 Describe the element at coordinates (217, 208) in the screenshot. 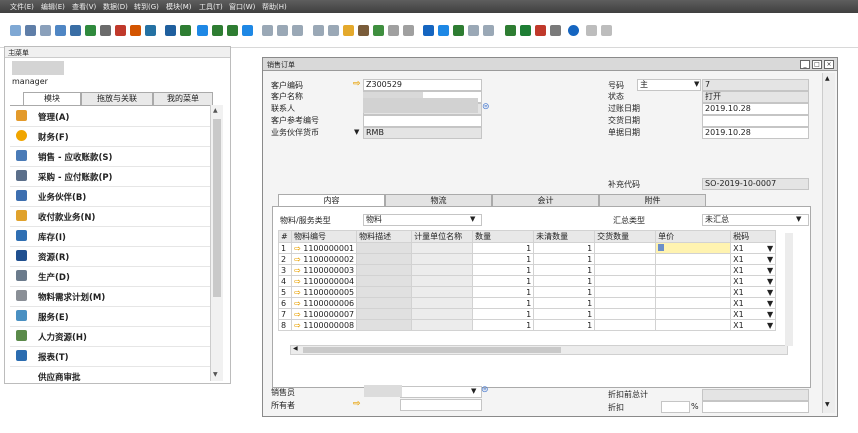

I see `scroll-thumb` at that location.